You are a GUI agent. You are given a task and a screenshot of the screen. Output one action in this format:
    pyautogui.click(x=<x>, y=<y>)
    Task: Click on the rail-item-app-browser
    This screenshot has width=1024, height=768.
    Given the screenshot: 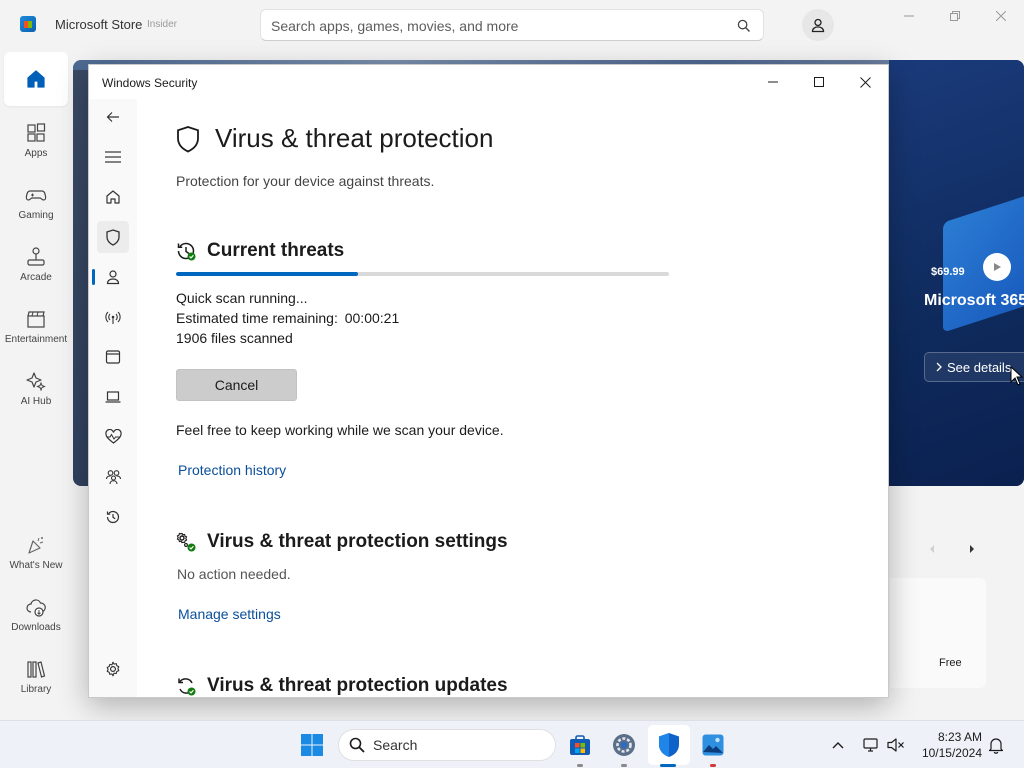 What is the action you would take?
    pyautogui.click(x=113, y=357)
    